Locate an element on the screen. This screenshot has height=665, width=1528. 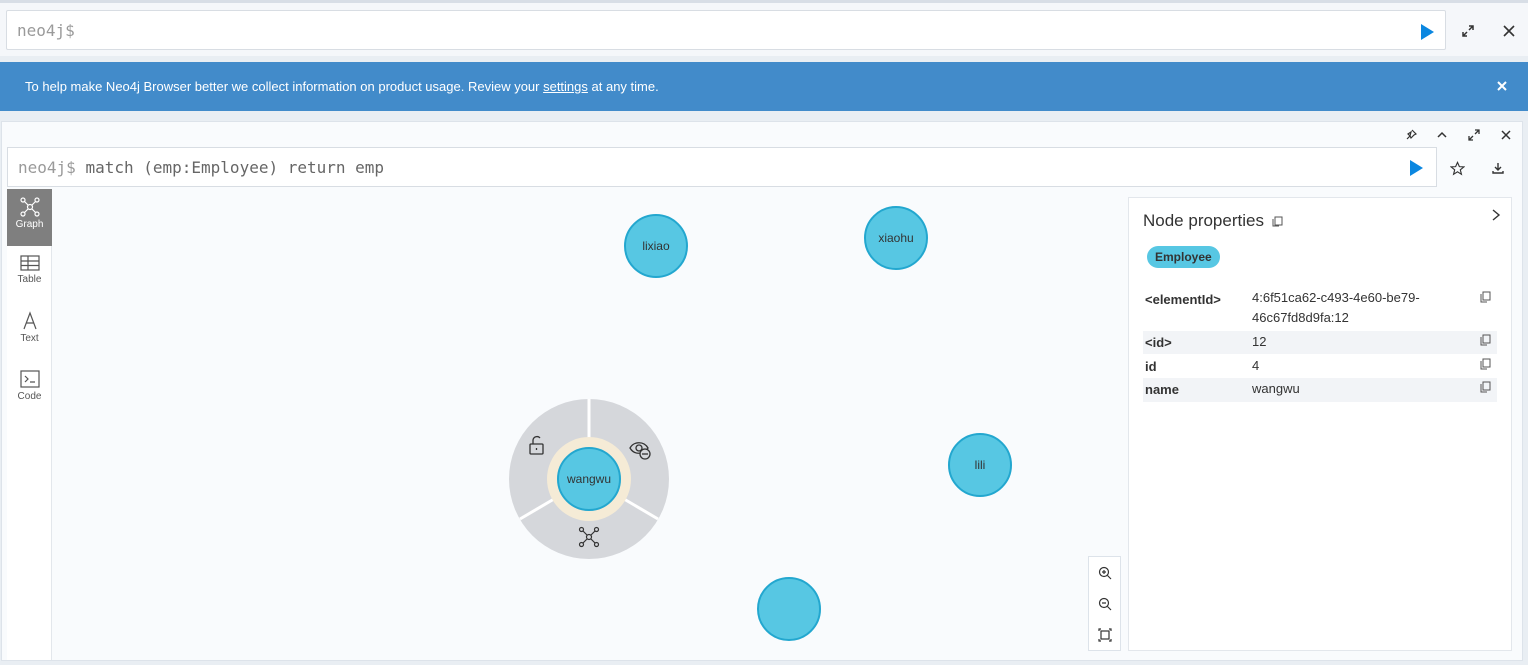
node-xiaohu: xiaohu is located at coordinates (896, 238).